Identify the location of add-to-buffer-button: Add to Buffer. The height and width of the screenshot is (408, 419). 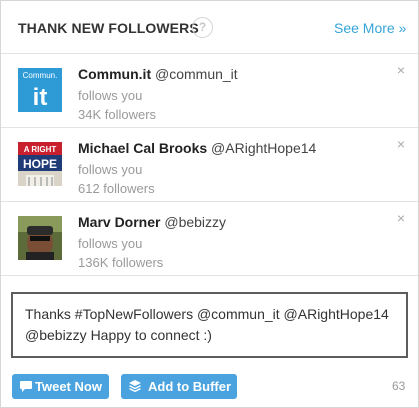
(179, 386).